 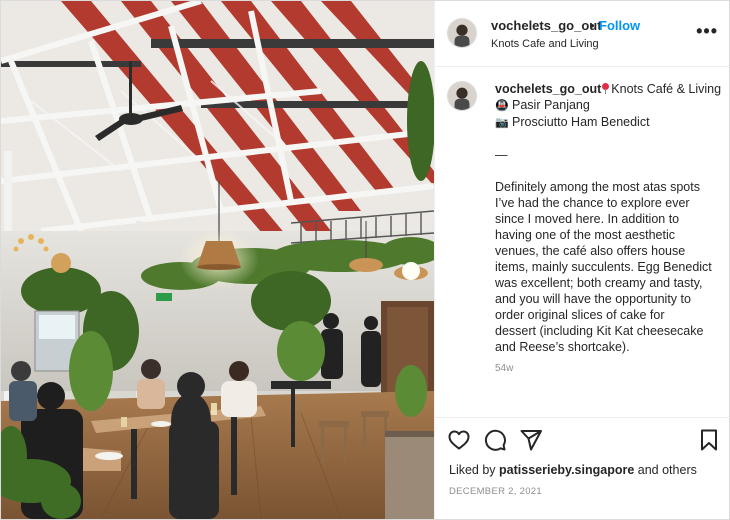 I want to click on caption-title-line: vochelets_go_out Knots Café & Living, so click(x=610, y=89).